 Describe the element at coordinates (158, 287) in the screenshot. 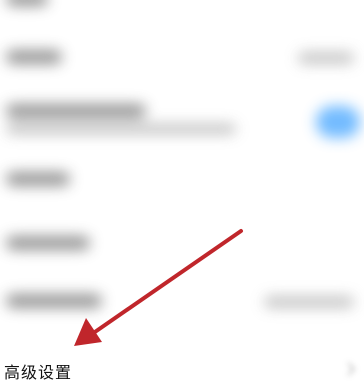

I see `annotation-arrow-icon` at that location.